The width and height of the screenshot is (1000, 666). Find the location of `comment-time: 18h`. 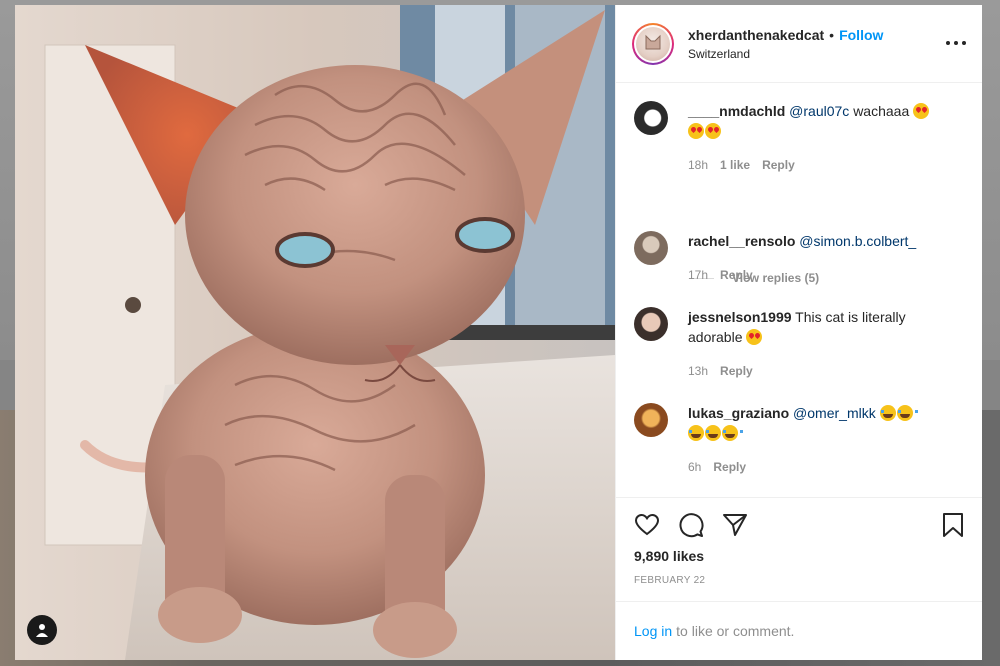

comment-time: 18h is located at coordinates (698, 165).